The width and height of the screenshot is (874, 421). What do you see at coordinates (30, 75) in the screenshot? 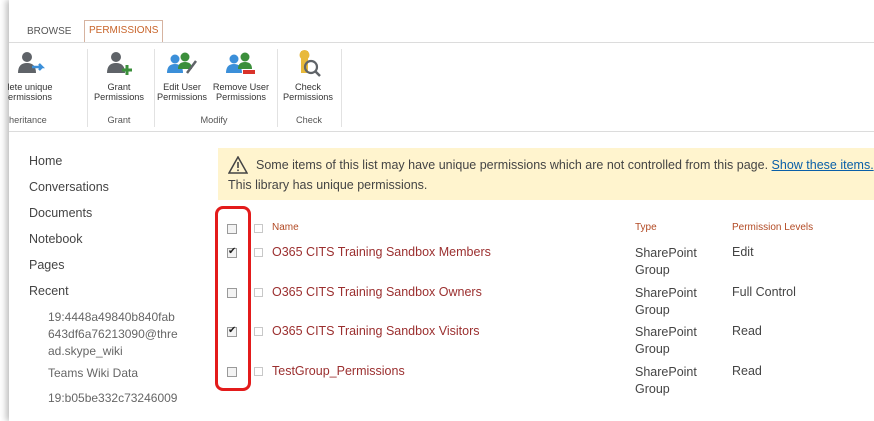
I see `delete-unique-permissions-button: lete unique ermissions` at bounding box center [30, 75].